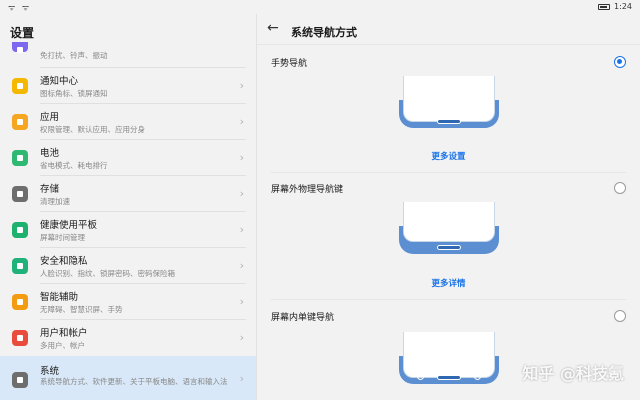 The height and width of the screenshot is (400, 640). What do you see at coordinates (320, 7) in the screenshot?
I see `status-bar: ᯤ ᯤ 1:24` at bounding box center [320, 7].